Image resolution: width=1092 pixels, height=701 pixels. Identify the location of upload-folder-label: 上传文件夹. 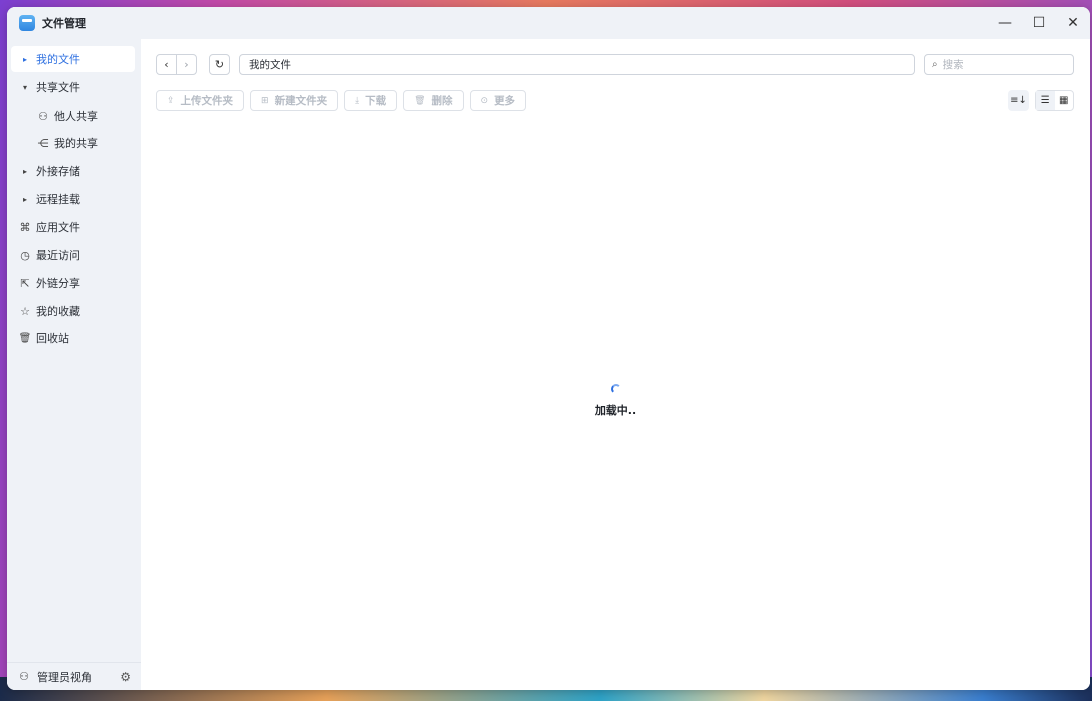
(207, 101).